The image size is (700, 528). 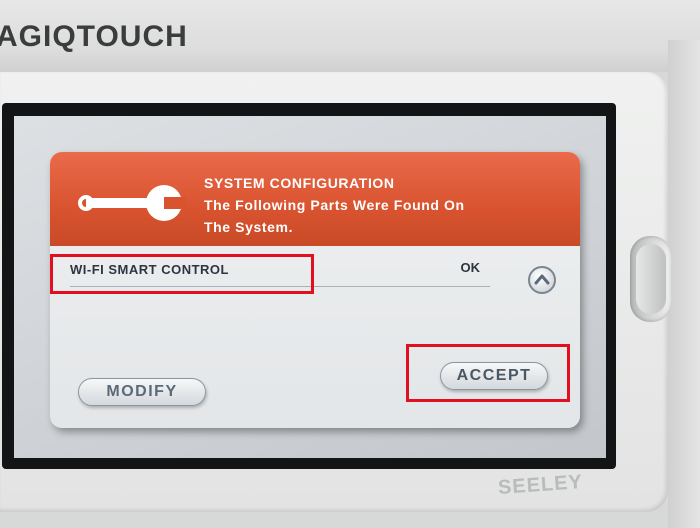 I want to click on hardware-side-button, so click(x=651, y=279).